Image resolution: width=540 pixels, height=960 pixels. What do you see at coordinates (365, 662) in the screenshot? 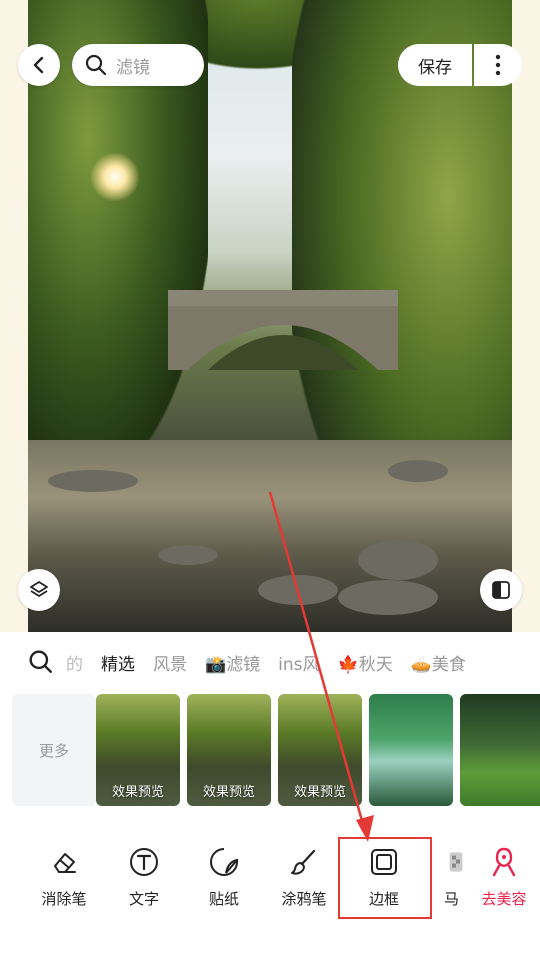
I see `tab-autumn: 🍁秋天` at bounding box center [365, 662].